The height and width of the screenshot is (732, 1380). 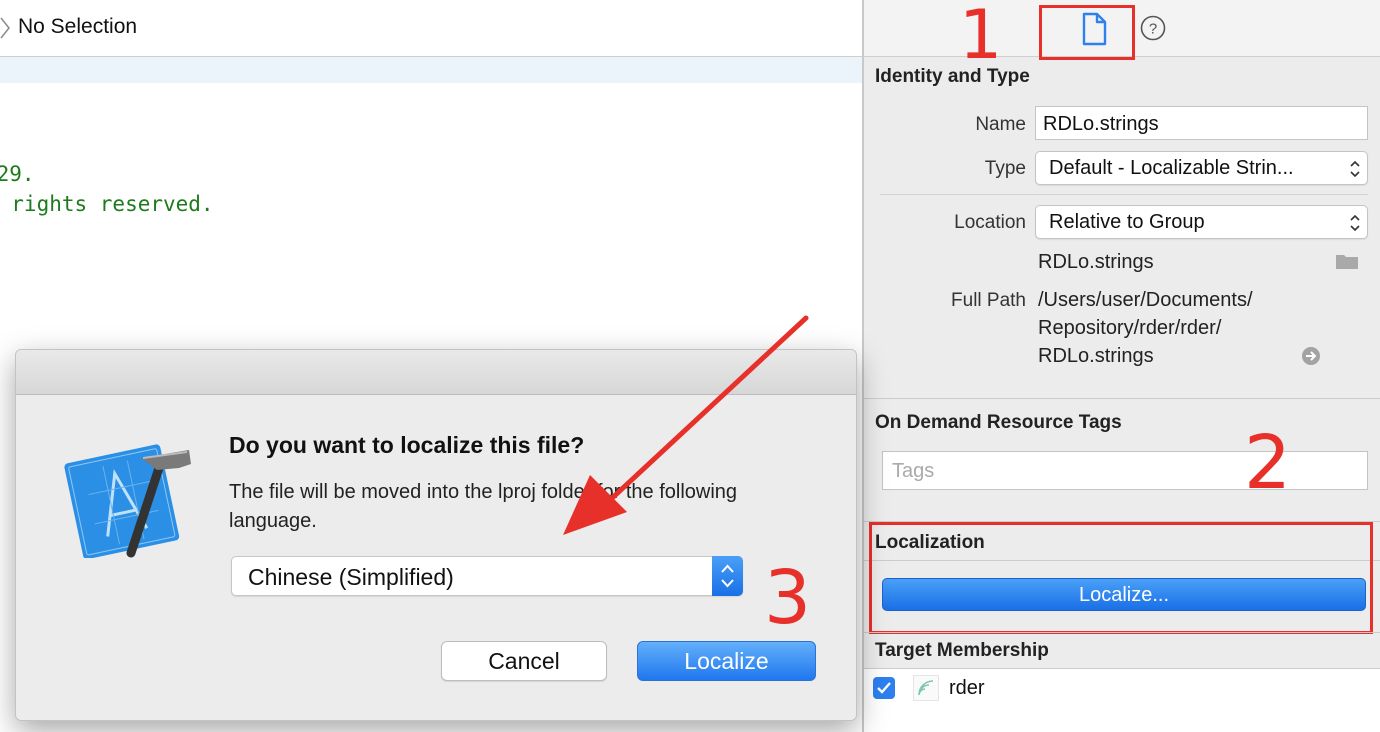 What do you see at coordinates (1125, 470) in the screenshot?
I see `tags-field: Tags` at bounding box center [1125, 470].